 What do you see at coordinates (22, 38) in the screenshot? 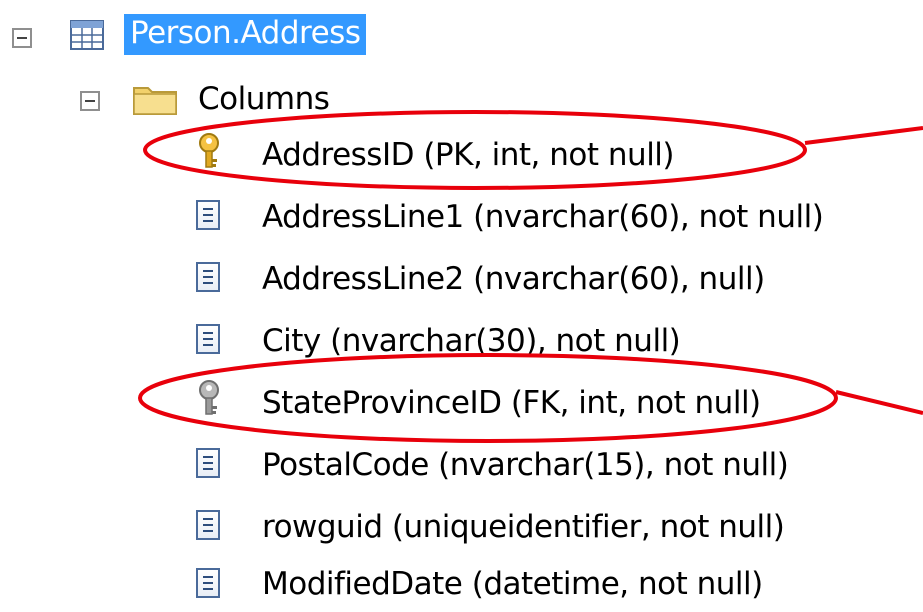
I see `collapse-toggle-table` at bounding box center [22, 38].